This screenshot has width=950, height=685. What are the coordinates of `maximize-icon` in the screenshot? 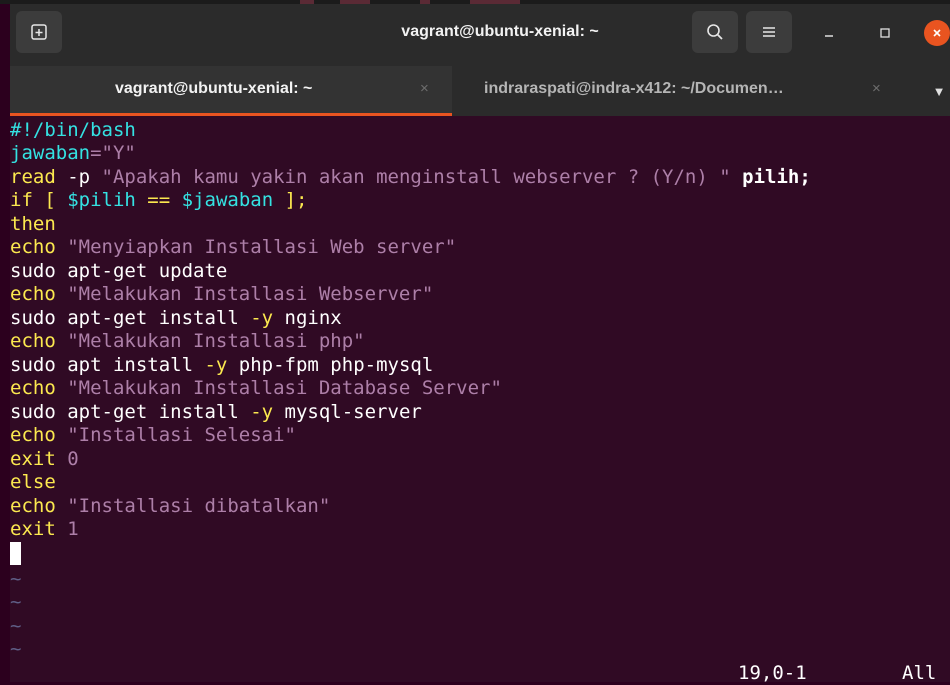 It's located at (885, 33).